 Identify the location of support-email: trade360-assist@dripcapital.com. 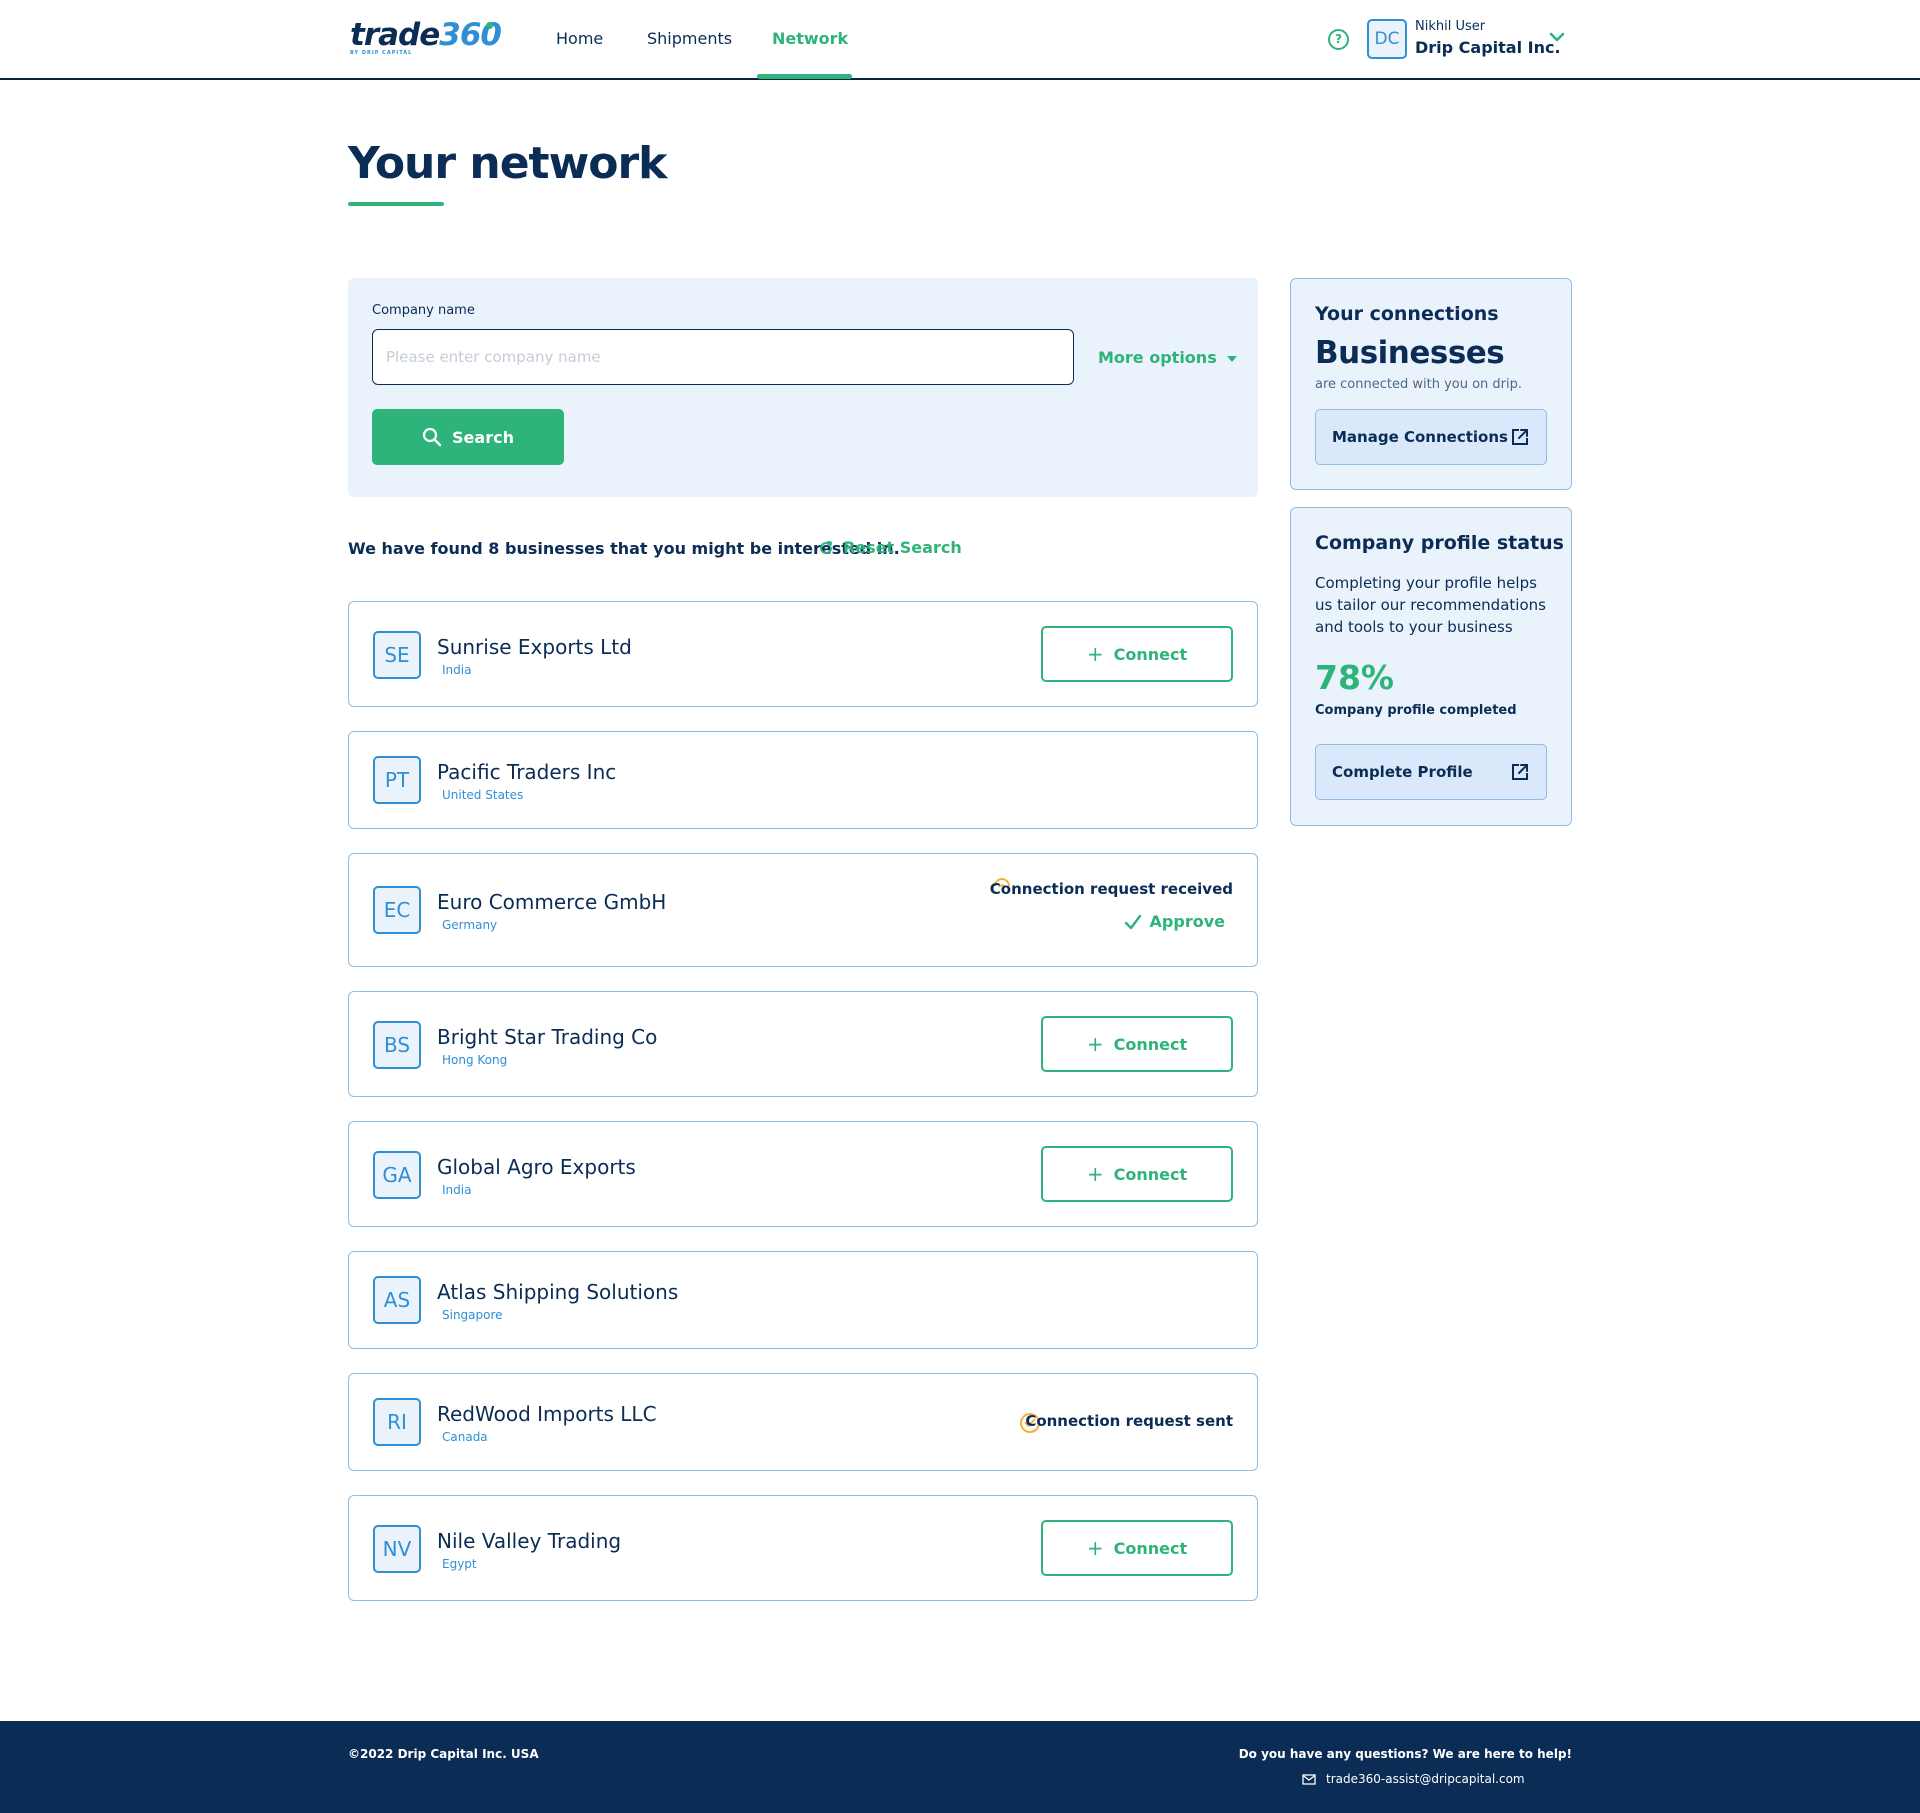
(1425, 1779).